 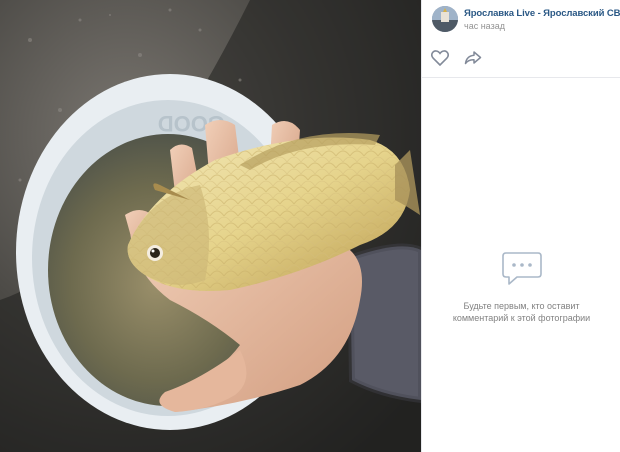 What do you see at coordinates (445, 19) in the screenshot?
I see `community-avatar` at bounding box center [445, 19].